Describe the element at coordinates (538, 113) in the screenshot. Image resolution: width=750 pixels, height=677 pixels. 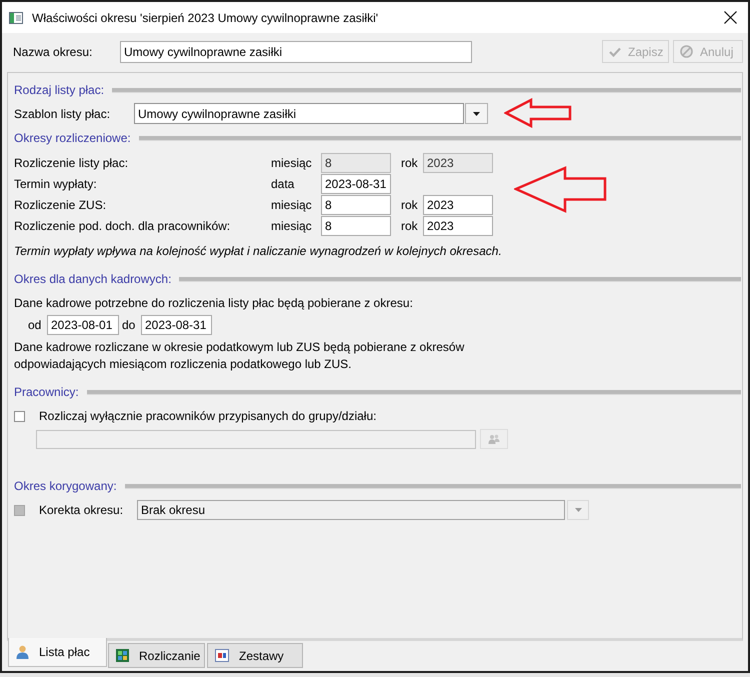
I see `annotation-arrow` at that location.